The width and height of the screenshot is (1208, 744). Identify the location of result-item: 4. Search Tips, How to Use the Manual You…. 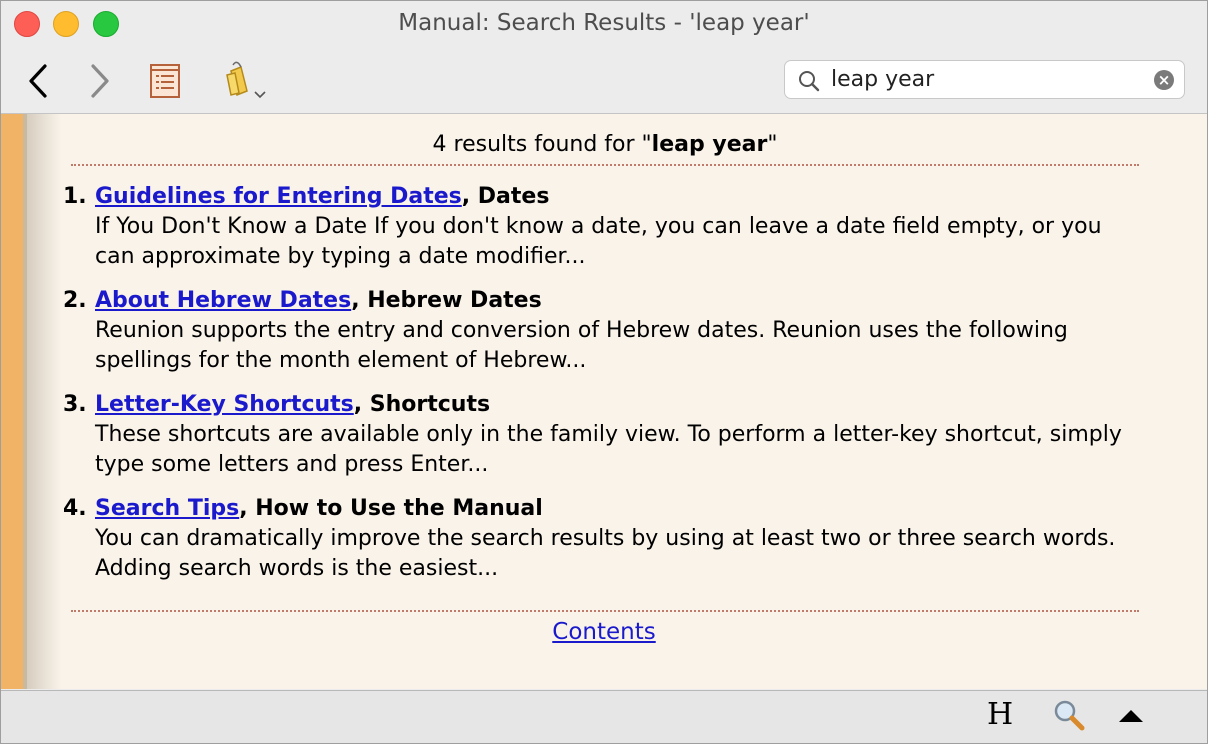
(603, 539).